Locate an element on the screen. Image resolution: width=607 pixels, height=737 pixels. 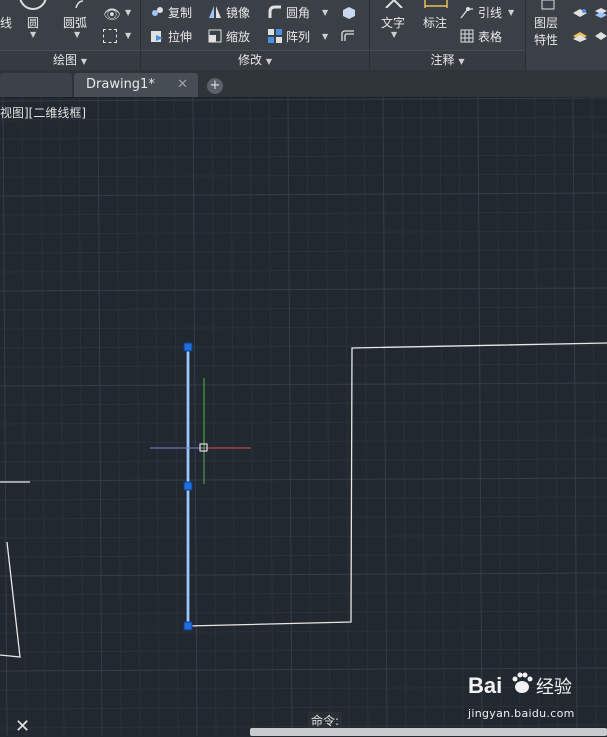
viewport-controls-label: 视图][二维线框] is located at coordinates (43, 112).